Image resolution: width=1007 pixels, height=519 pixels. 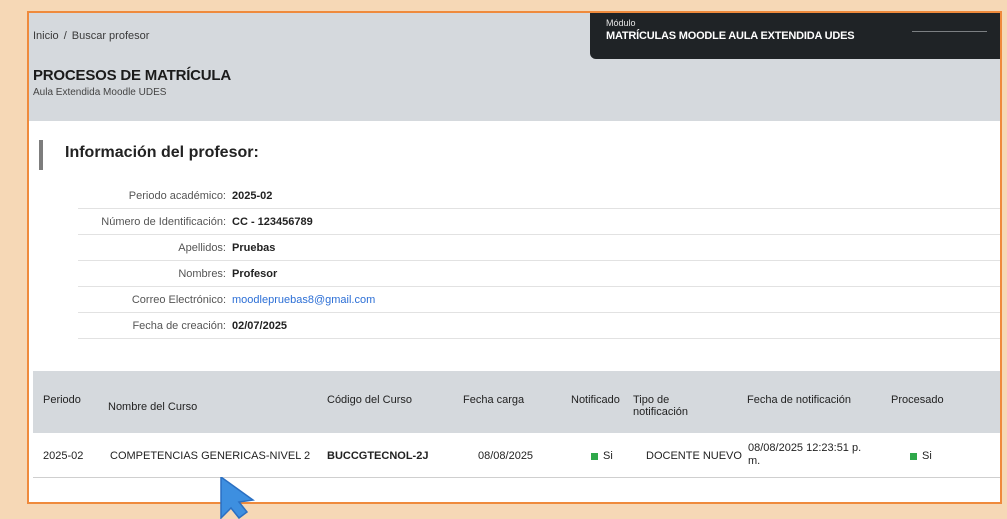 I want to click on info-row-lastname: Apellidos: Pruebas, so click(x=514, y=248).